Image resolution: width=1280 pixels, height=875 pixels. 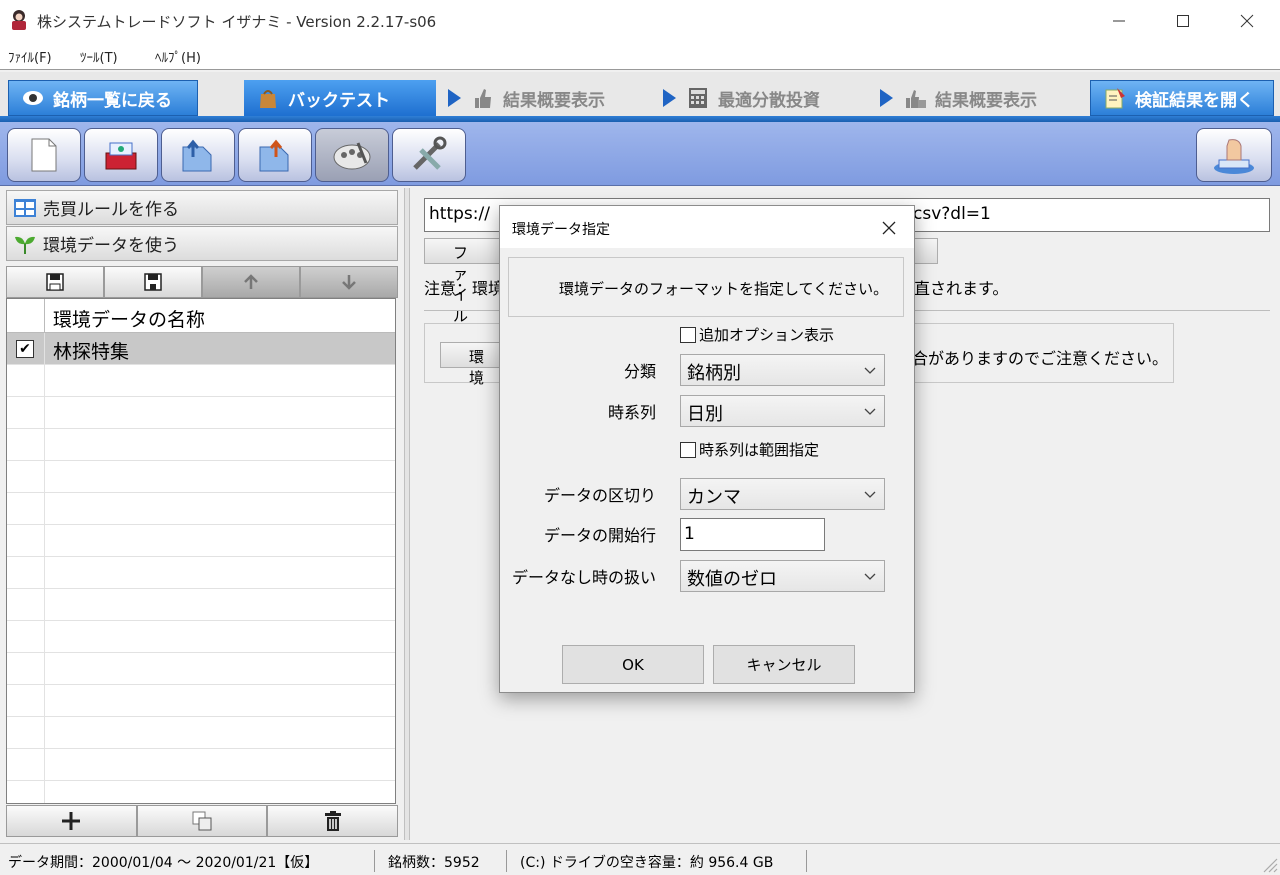 I want to click on minimize-icon, so click(x=1119, y=21).